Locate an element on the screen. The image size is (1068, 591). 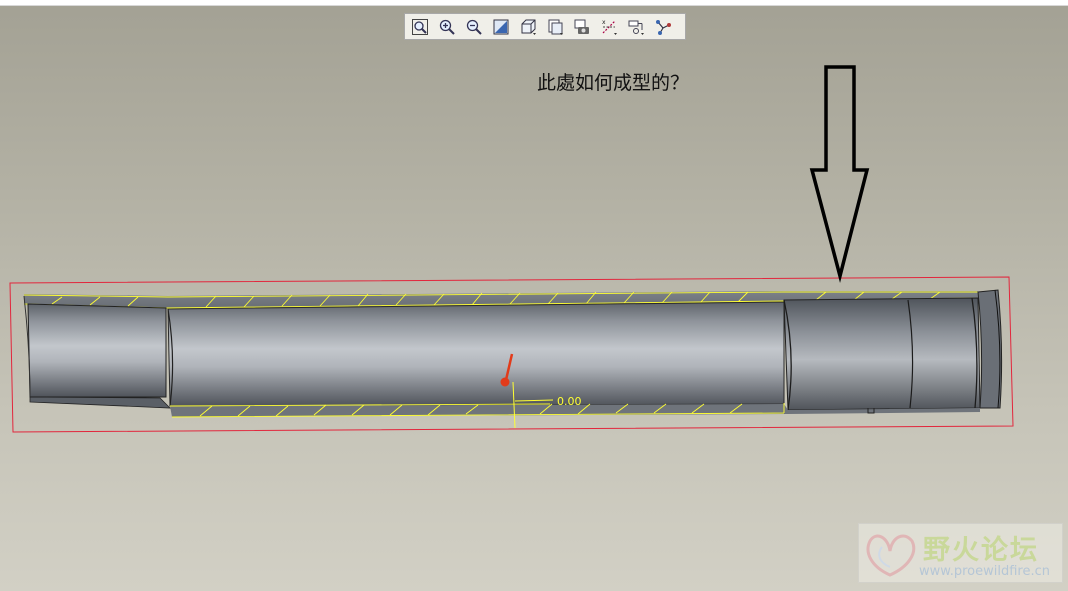
right-end-face is located at coordinates (990, 349).